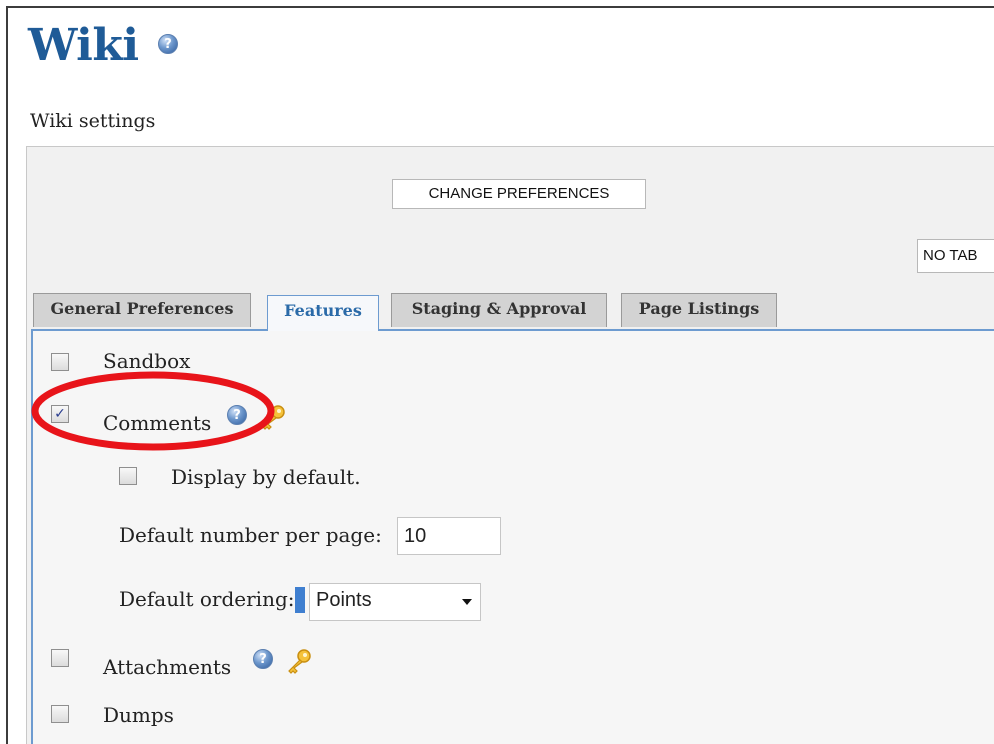  What do you see at coordinates (83, 45) in the screenshot?
I see `page-title: Wiki` at bounding box center [83, 45].